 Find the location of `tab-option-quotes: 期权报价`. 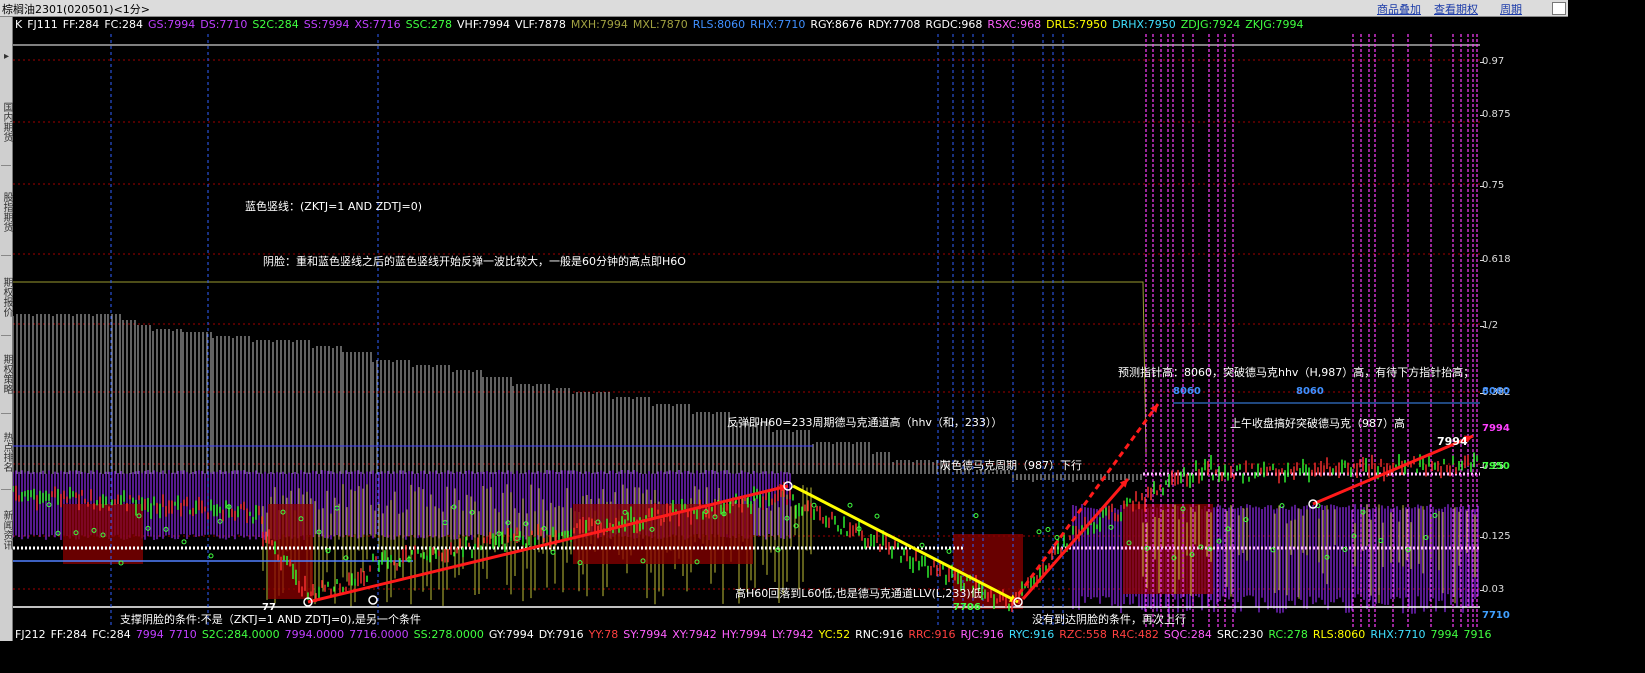

tab-option-quotes: 期权报价 is located at coordinates (6, 297).